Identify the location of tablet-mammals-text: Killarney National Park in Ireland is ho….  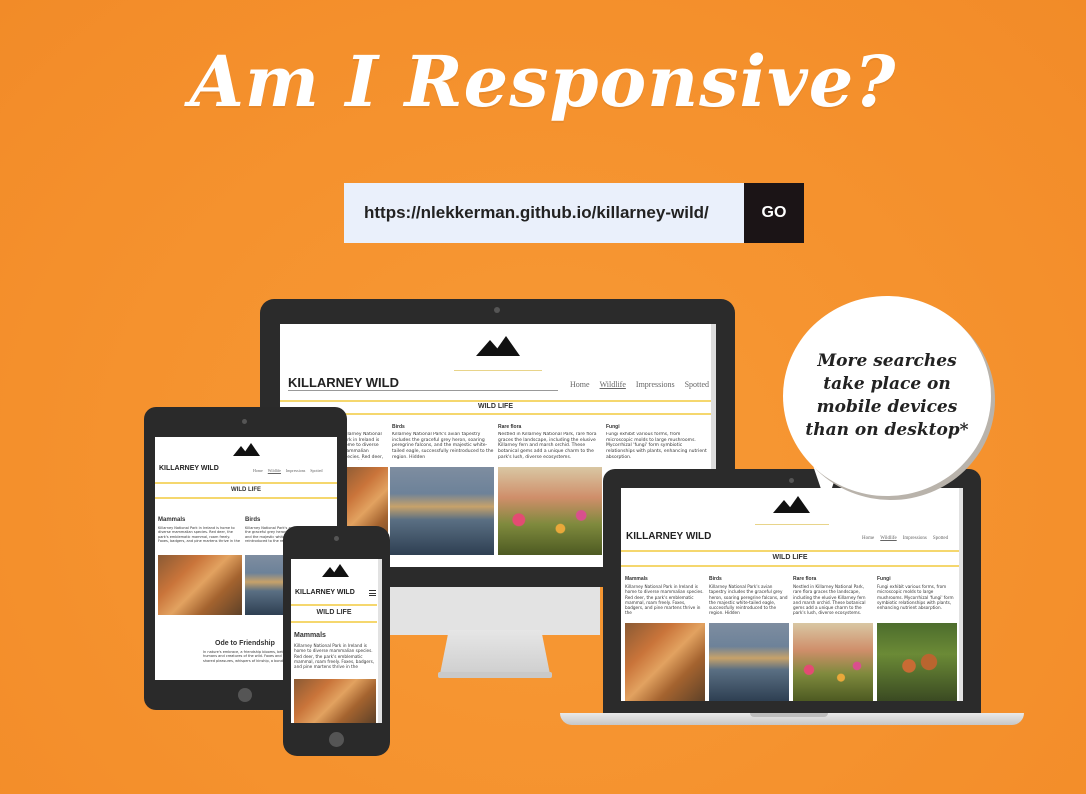
(199, 535).